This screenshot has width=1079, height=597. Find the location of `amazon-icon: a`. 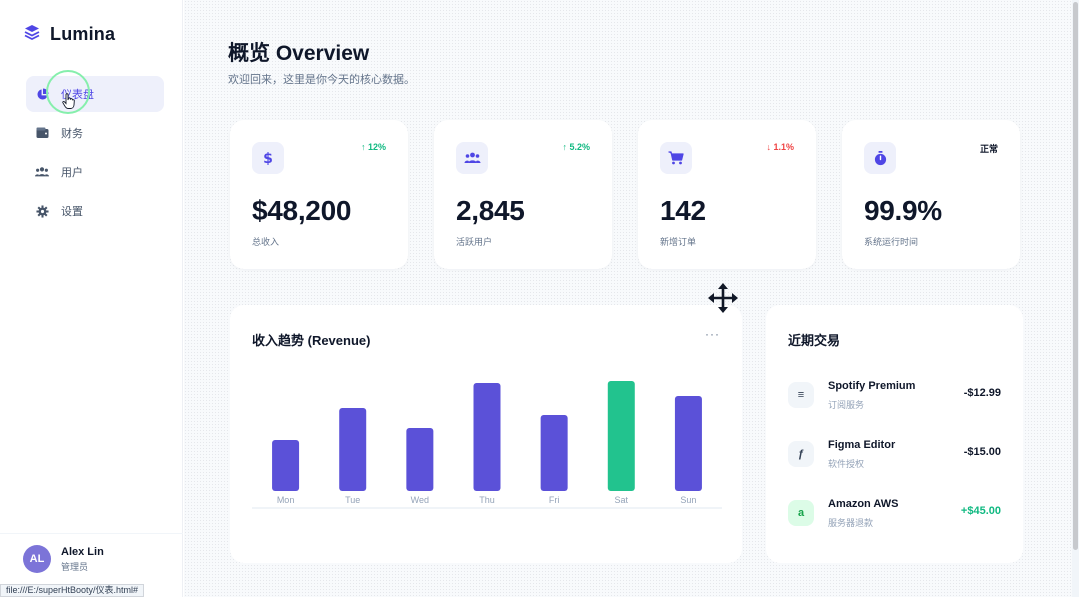

amazon-icon: a is located at coordinates (801, 513).